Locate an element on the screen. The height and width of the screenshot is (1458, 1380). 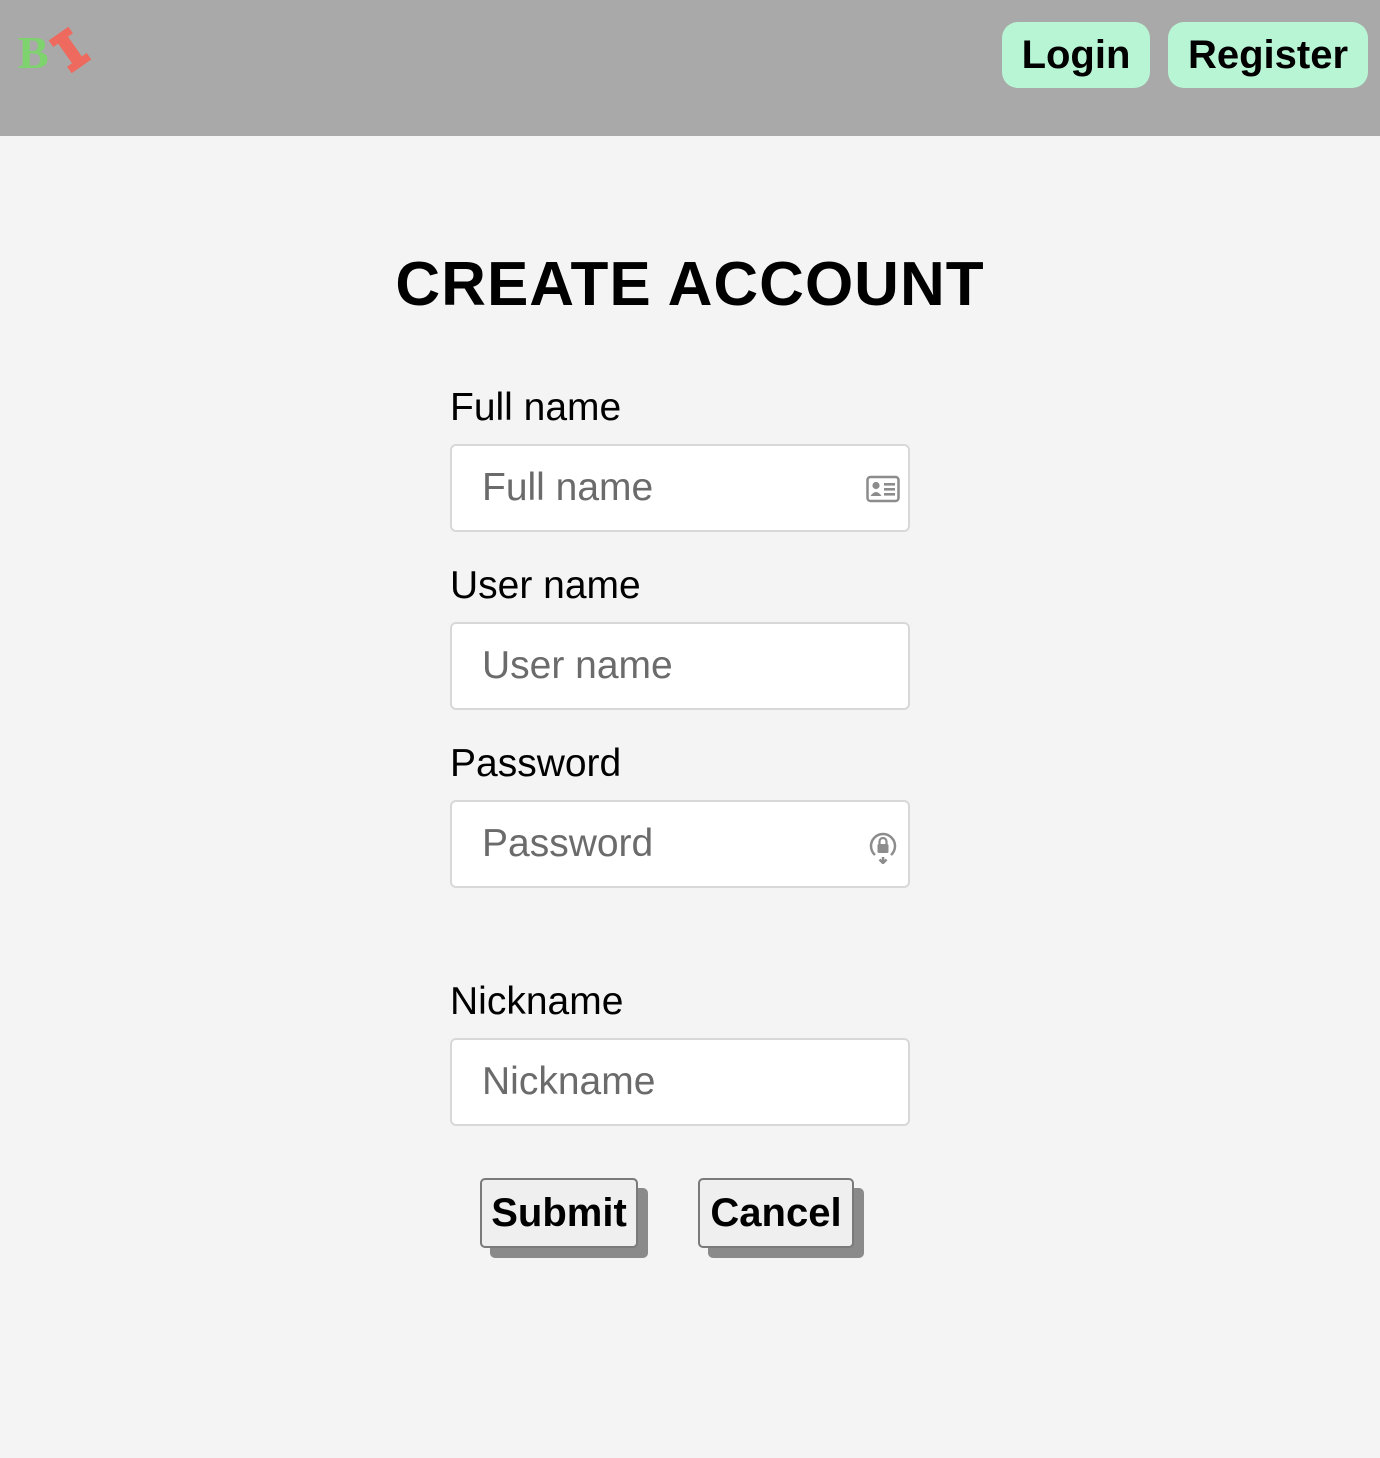
register-nav-button: Register is located at coordinates (1268, 55).